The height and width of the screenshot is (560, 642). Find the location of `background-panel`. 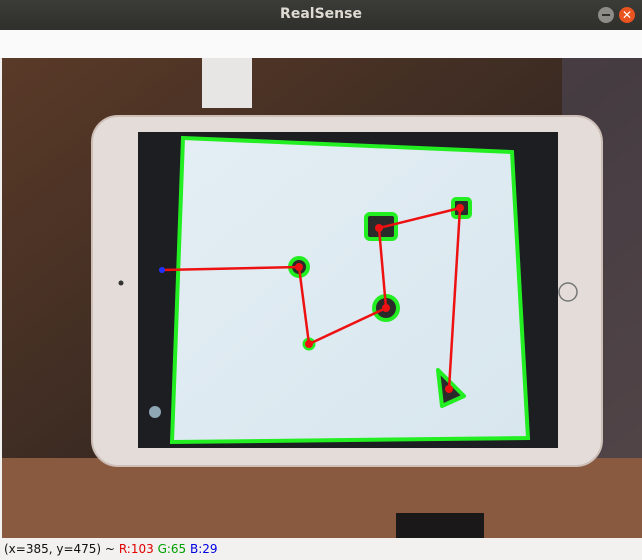

background-panel is located at coordinates (227, 83).